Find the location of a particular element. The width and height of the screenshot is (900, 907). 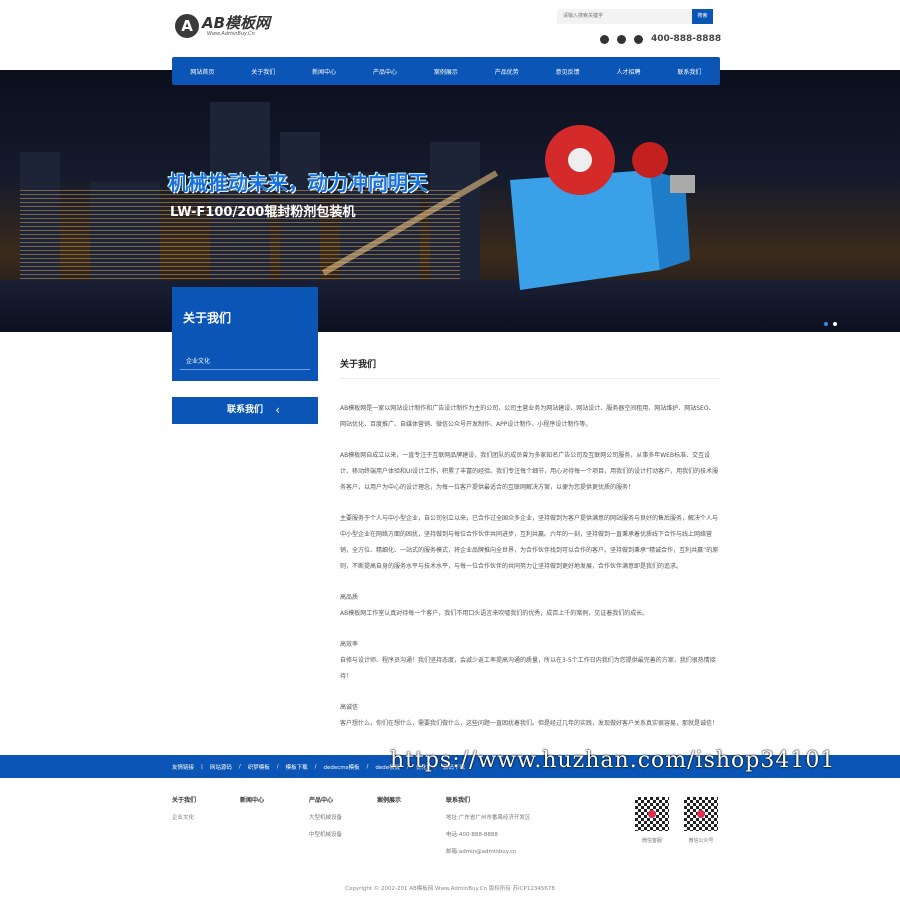

hero-title: 机械推动未来，动力冲向明天 is located at coordinates (298, 183).